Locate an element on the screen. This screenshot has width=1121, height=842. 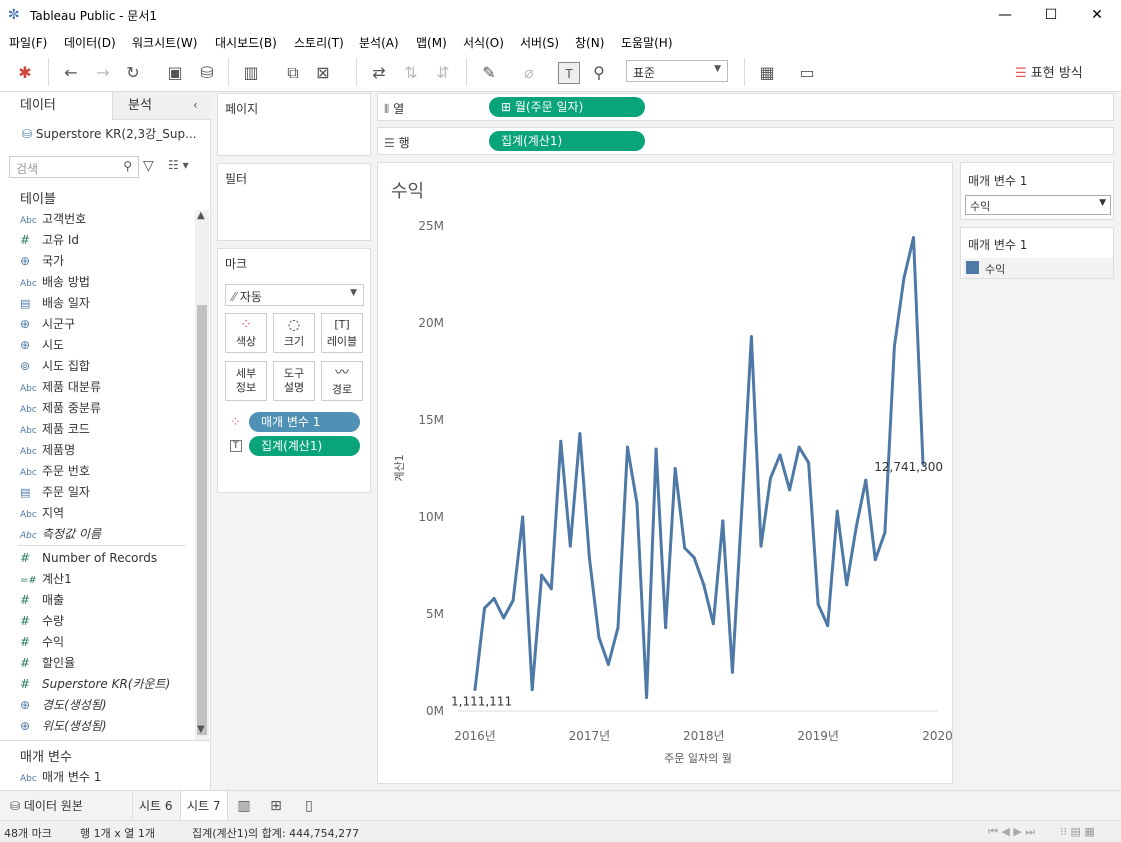
tooltip-button: 도구 설명 is located at coordinates (294, 381).